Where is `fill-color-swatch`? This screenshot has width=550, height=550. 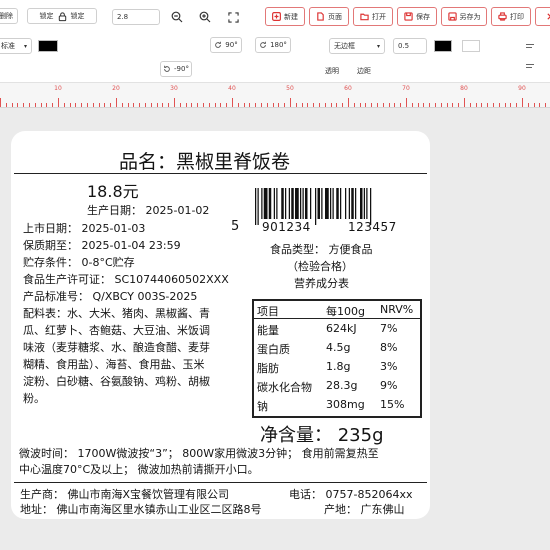
fill-color-swatch is located at coordinates (471, 46).